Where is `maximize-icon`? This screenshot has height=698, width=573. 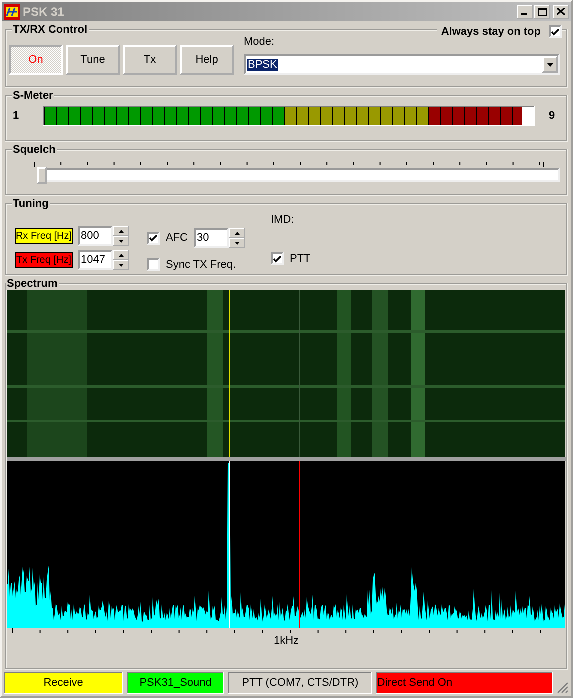 maximize-icon is located at coordinates (542, 12).